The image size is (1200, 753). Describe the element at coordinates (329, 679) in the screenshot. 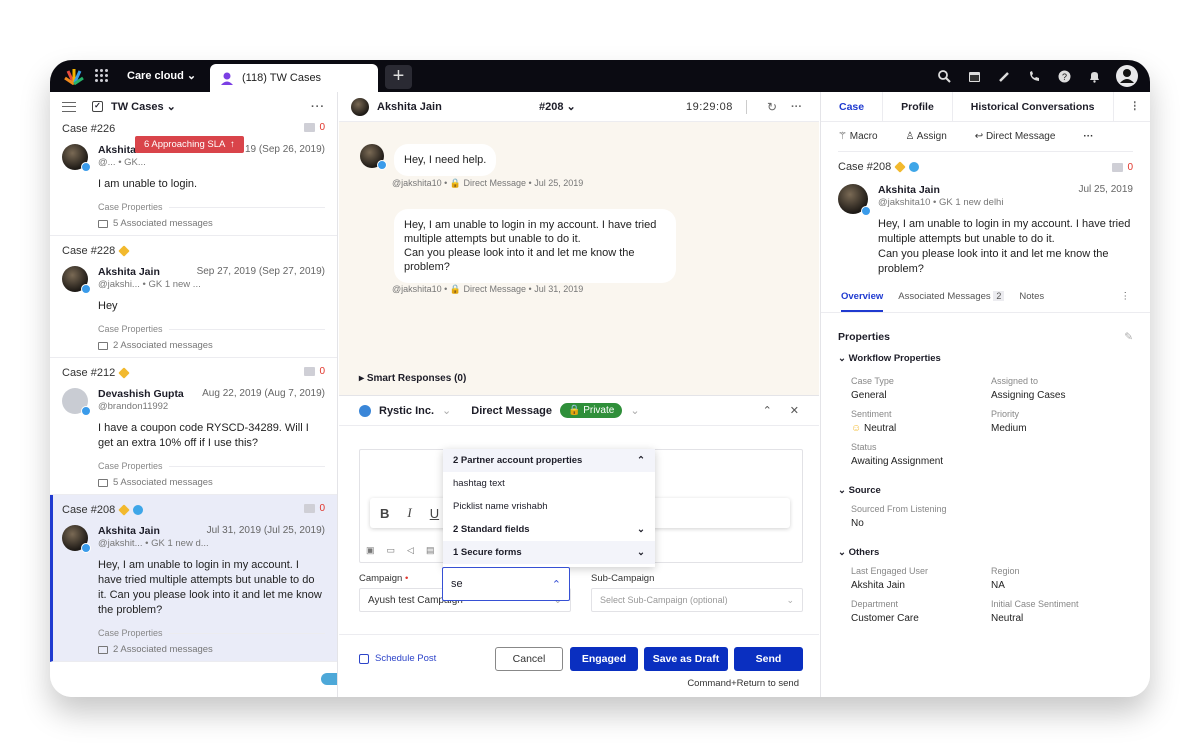

I see `reply-icon` at that location.